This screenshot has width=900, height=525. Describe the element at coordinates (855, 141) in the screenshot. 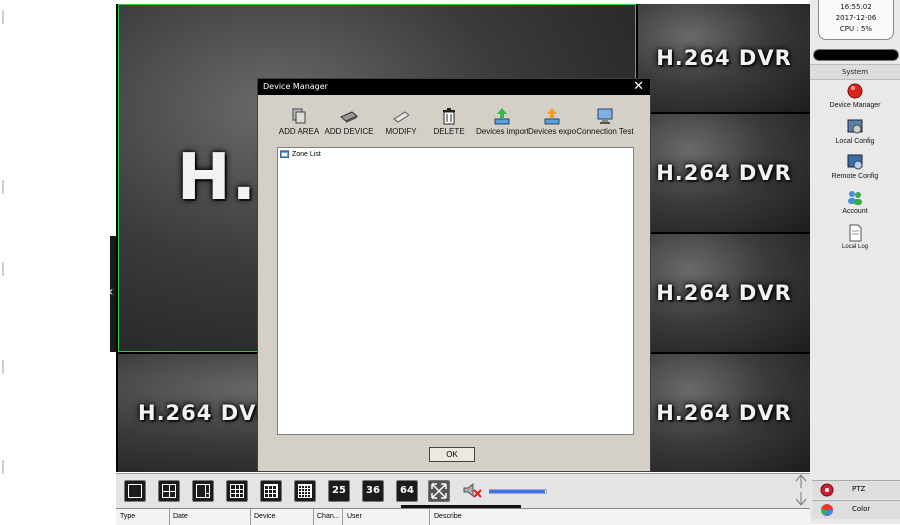

I see `sidebar-item-label: Local Config` at that location.